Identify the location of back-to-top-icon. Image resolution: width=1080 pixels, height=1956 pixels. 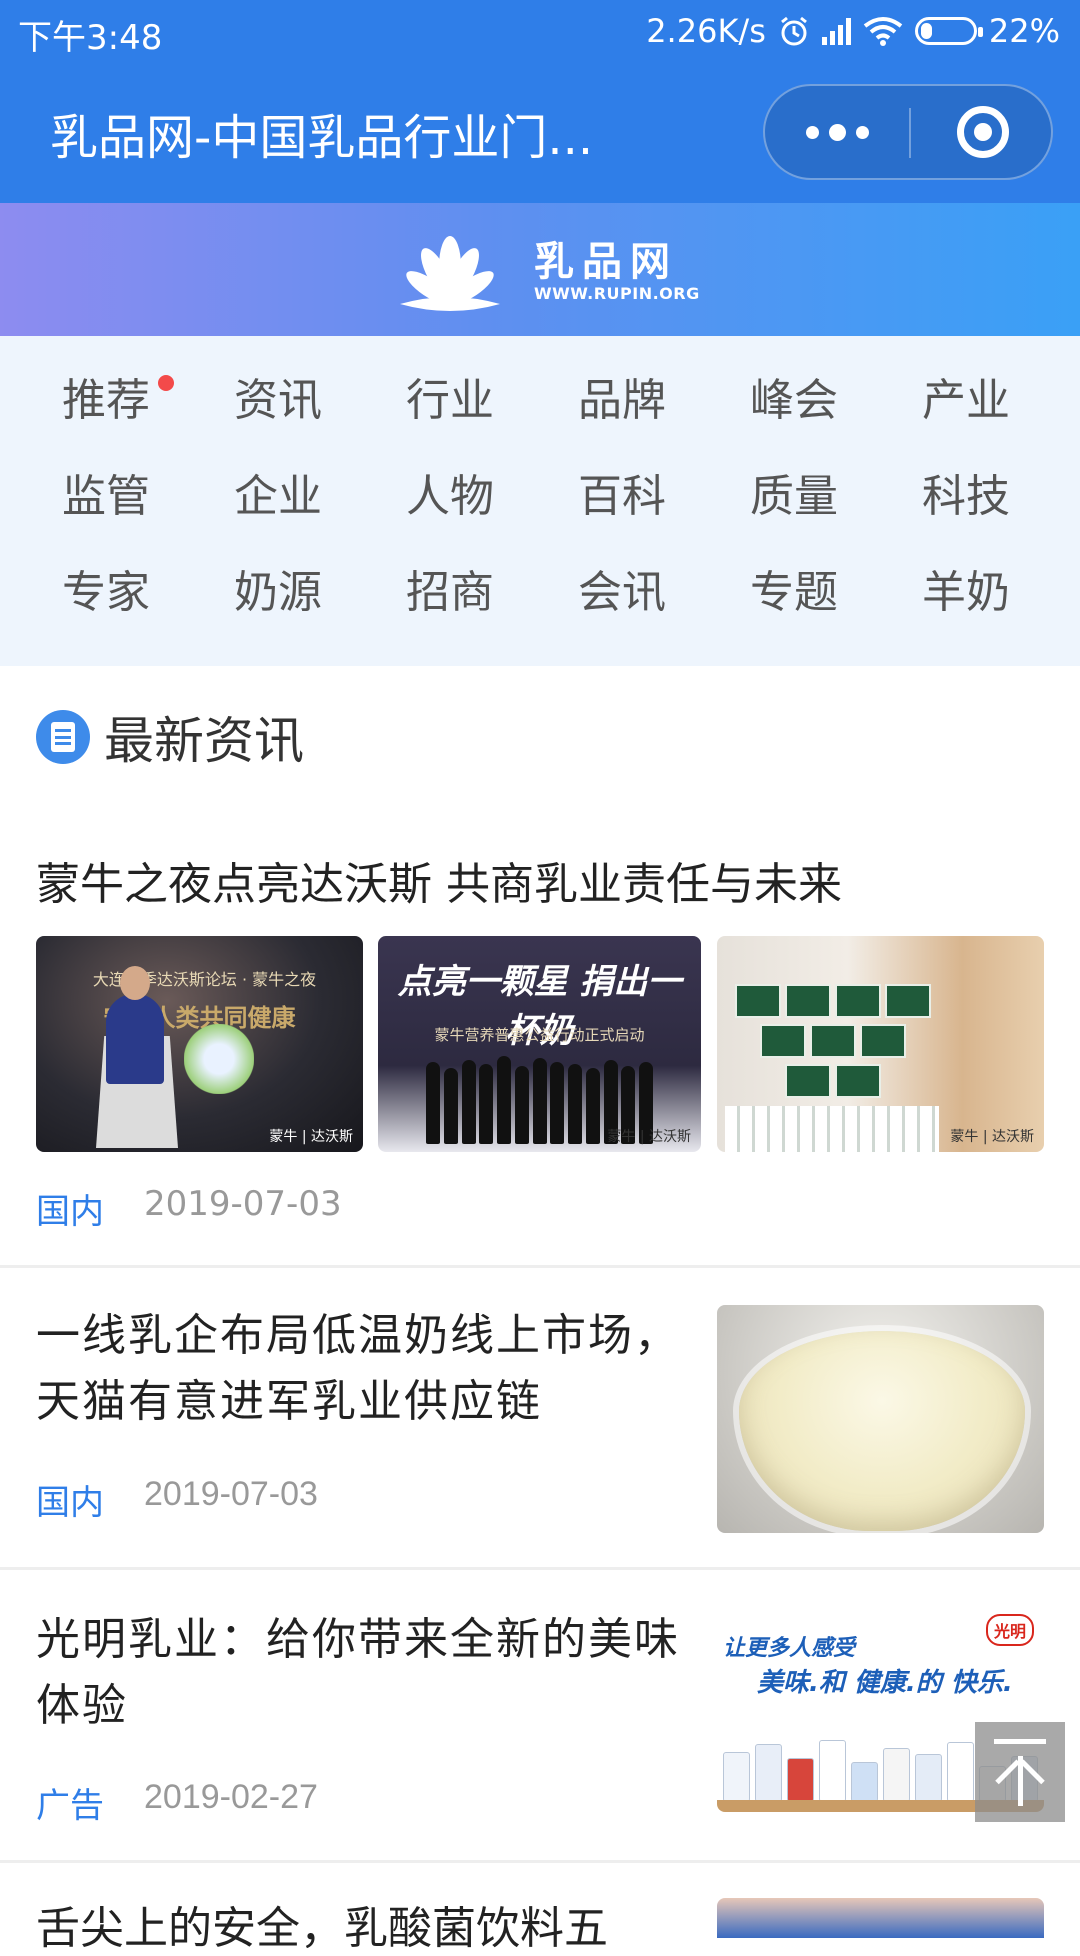
(1020, 1772).